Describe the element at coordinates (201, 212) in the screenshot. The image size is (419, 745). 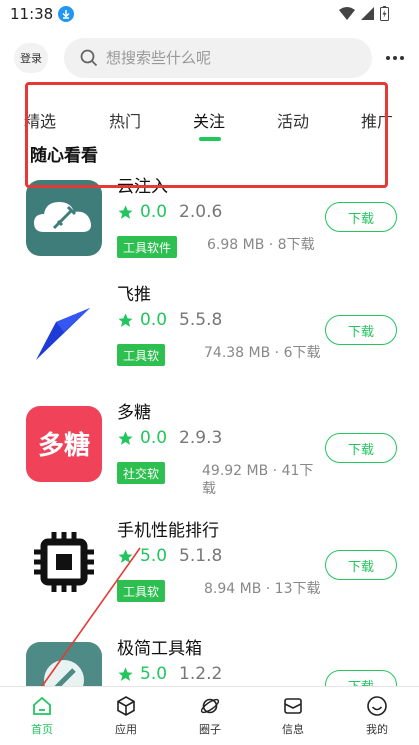
I see `version: 2.0.6` at that location.